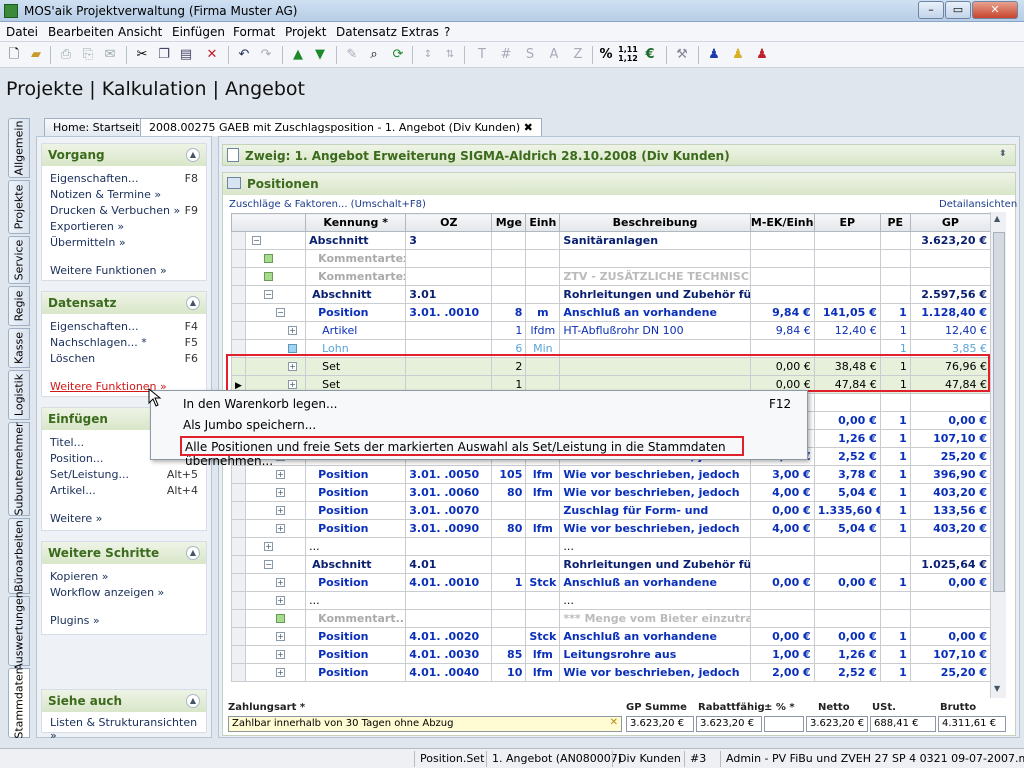  What do you see at coordinates (714, 55) in the screenshot?
I see `user-blue-icon: ♟` at bounding box center [714, 55].